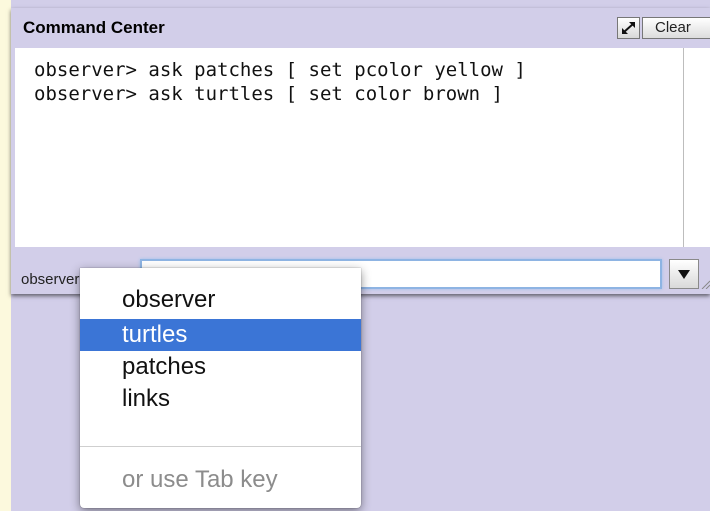  What do you see at coordinates (360, 28) in the screenshot?
I see `command-center-header: Command Center Clear` at bounding box center [360, 28].